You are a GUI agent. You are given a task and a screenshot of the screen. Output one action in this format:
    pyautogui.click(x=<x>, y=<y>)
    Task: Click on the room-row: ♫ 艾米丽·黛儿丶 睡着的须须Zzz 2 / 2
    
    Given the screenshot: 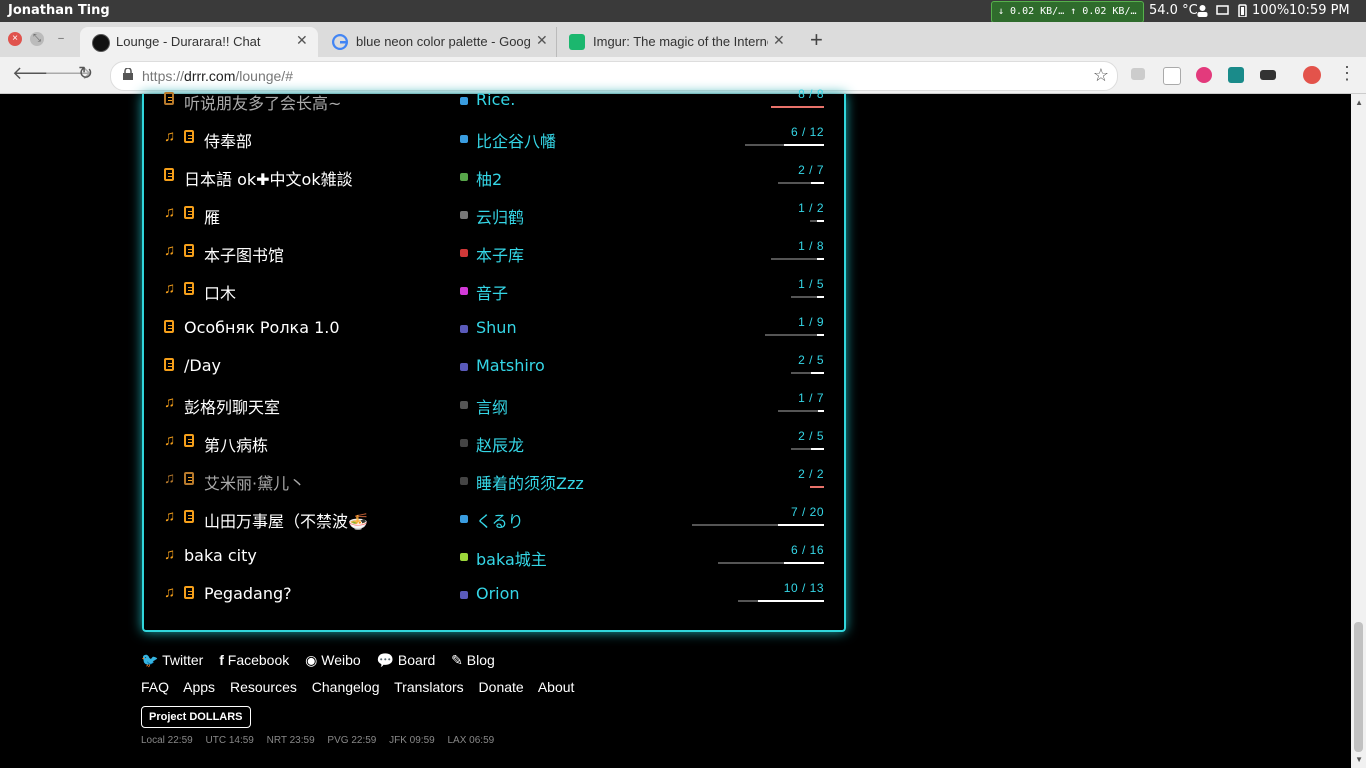 What is the action you would take?
    pyautogui.click(x=494, y=480)
    